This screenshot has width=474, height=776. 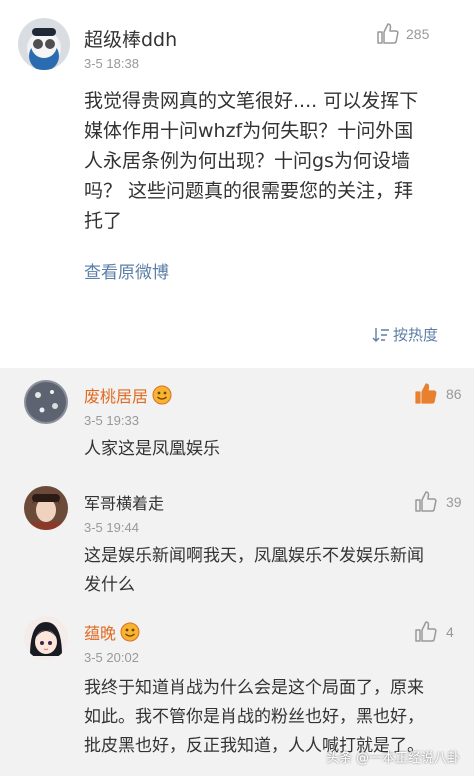 What do you see at coordinates (438, 502) in the screenshot?
I see `like-button: 39` at bounding box center [438, 502].